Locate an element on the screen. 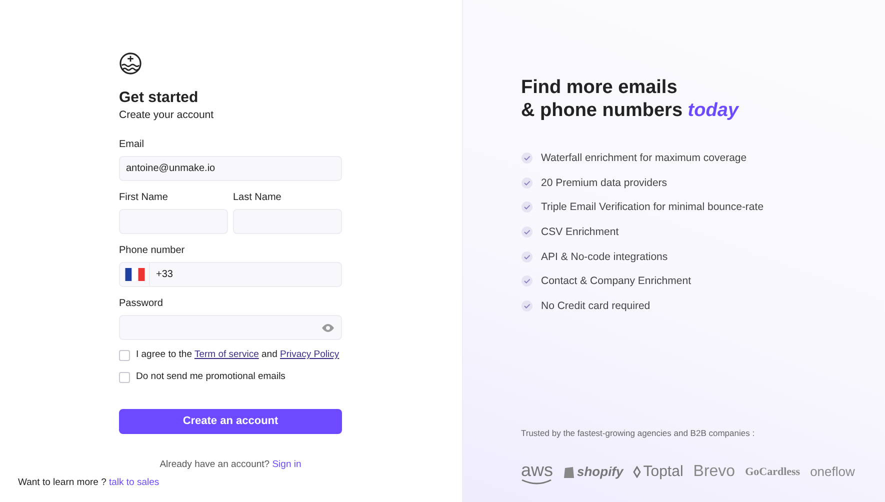 This screenshot has width=885, height=502. field-label: Password is located at coordinates (141, 303).